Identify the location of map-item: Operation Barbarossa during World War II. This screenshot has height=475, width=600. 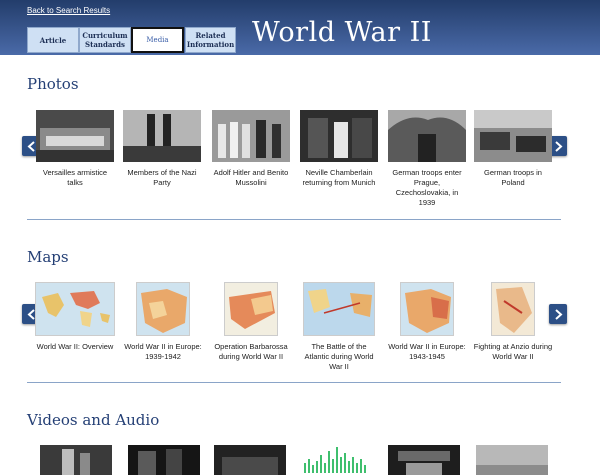
(251, 322).